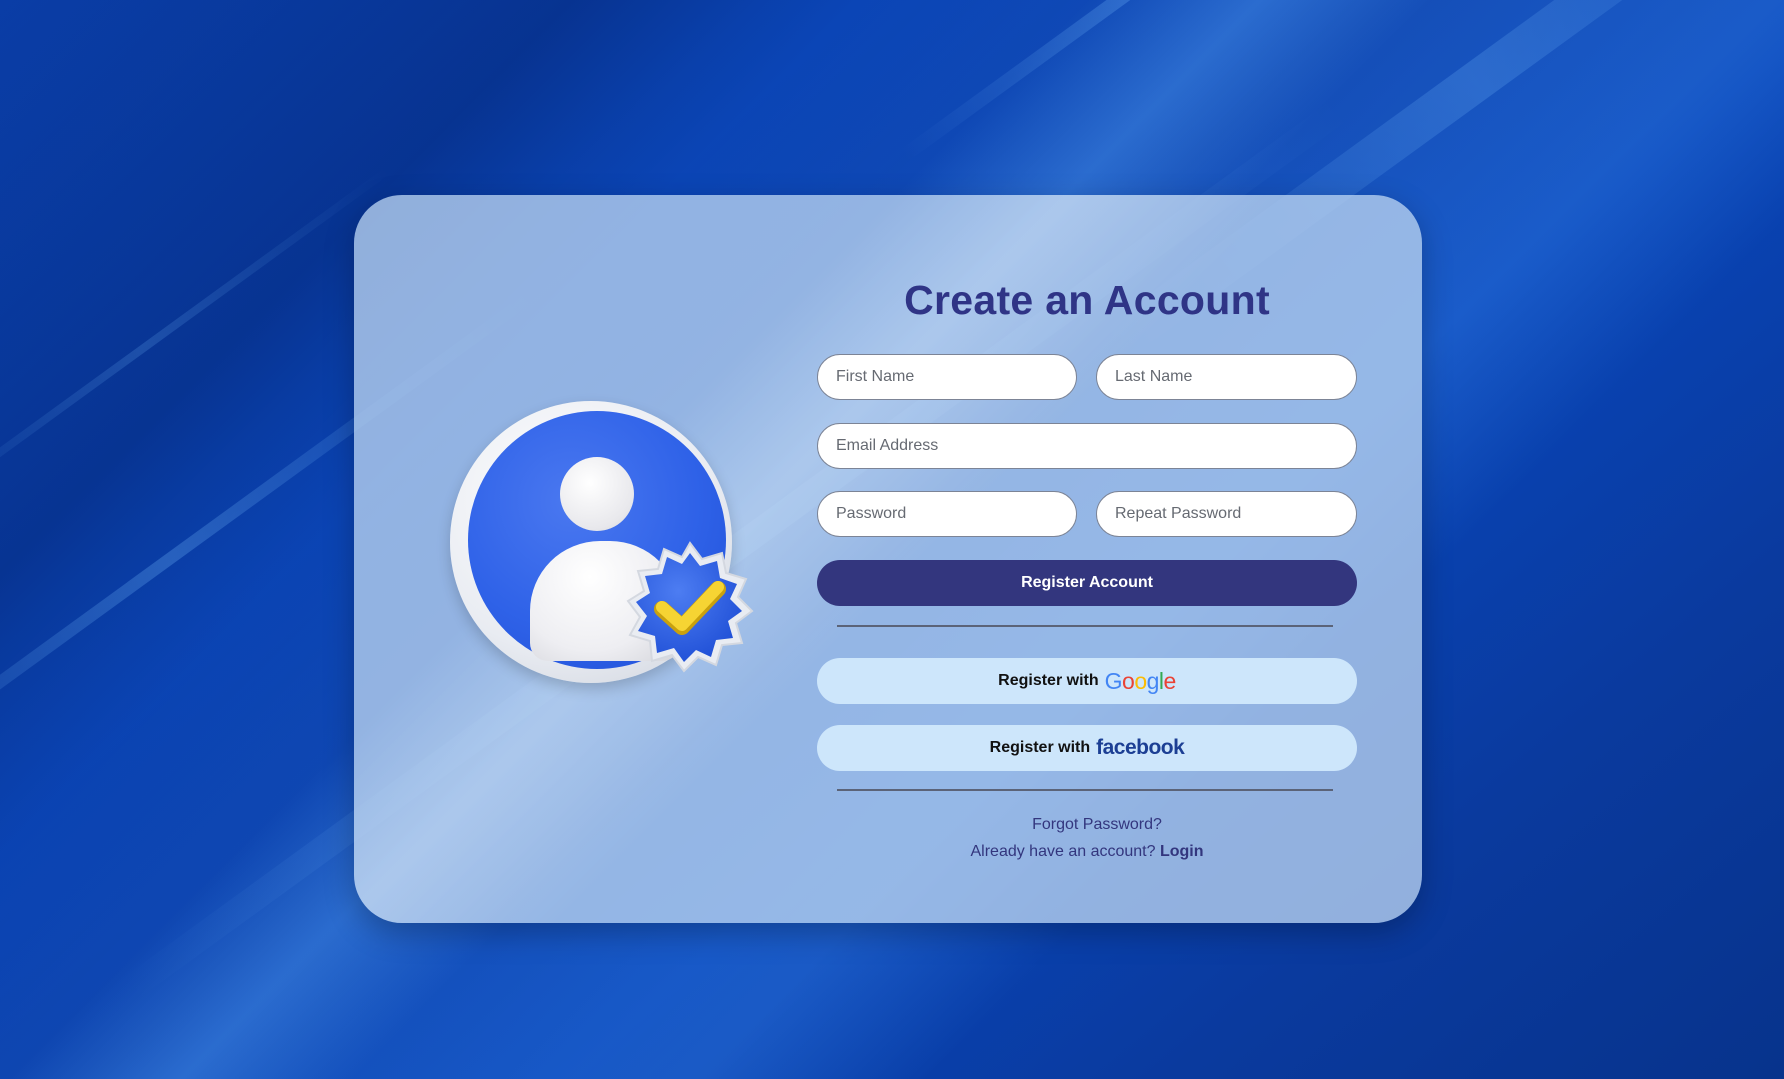  Describe the element at coordinates (597, 494) in the screenshot. I see `user-head-icon` at that location.